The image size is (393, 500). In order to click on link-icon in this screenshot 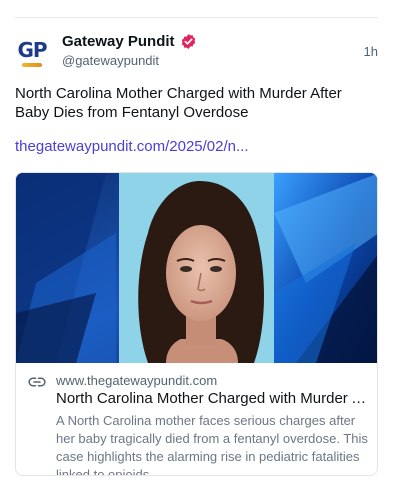, I will do `click(37, 382)`.